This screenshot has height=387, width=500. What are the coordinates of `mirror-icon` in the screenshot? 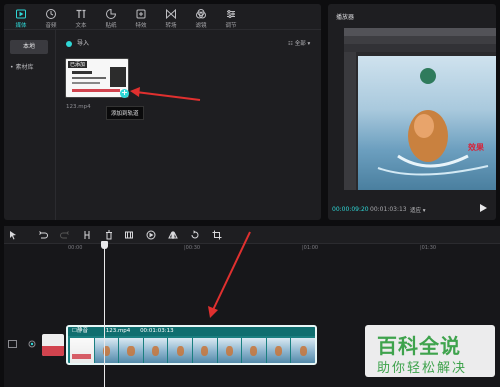 It's located at (173, 235).